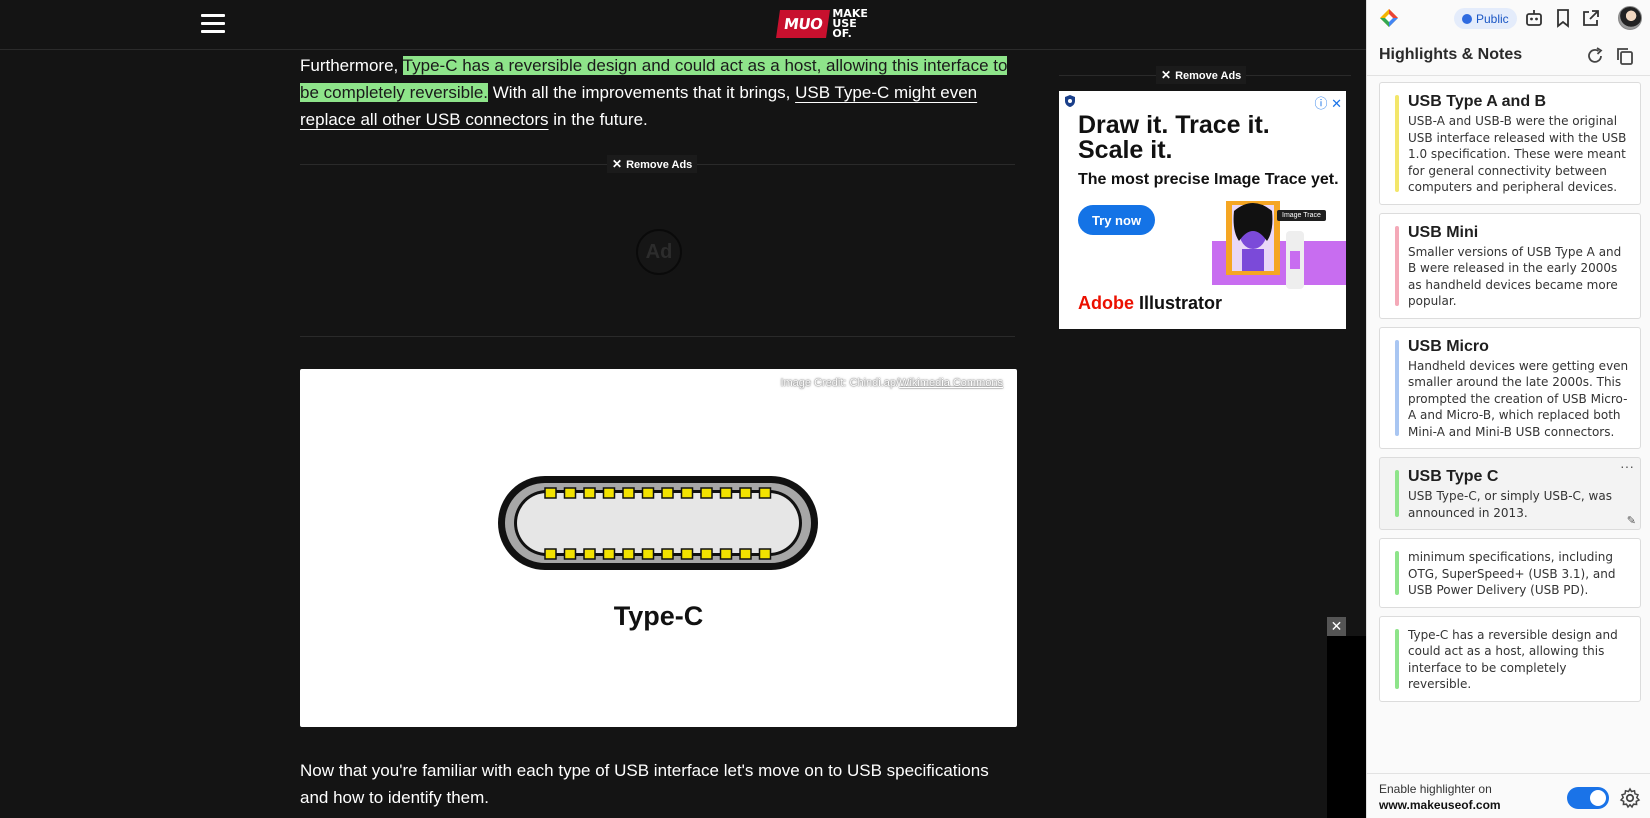  What do you see at coordinates (1347, 727) in the screenshot?
I see `video-player` at bounding box center [1347, 727].